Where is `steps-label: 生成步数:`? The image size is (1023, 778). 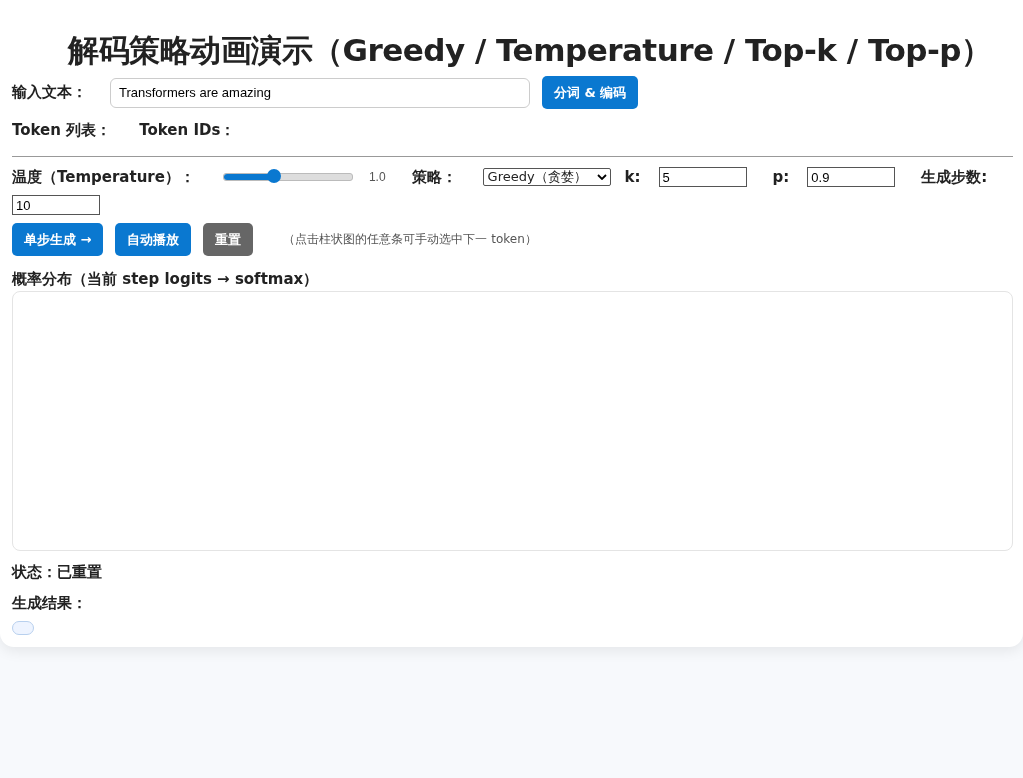
steps-label: 生成步数: is located at coordinates (954, 177).